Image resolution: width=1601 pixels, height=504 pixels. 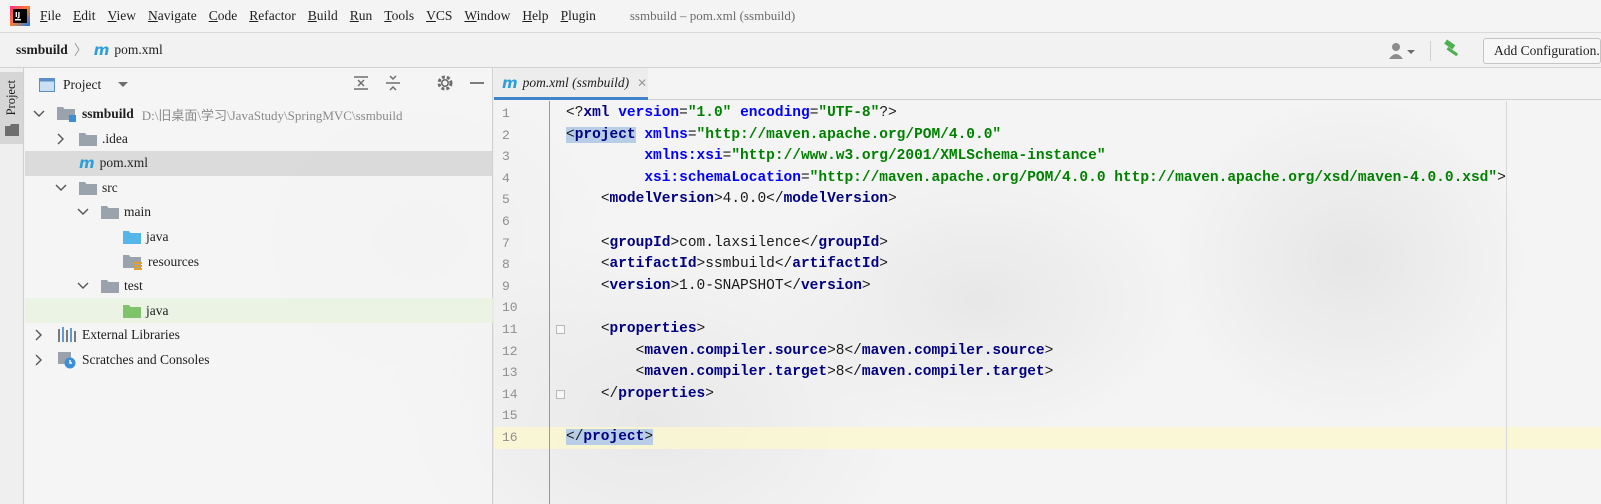 What do you see at coordinates (399, 16) in the screenshot?
I see `menu-tools: Tools` at bounding box center [399, 16].